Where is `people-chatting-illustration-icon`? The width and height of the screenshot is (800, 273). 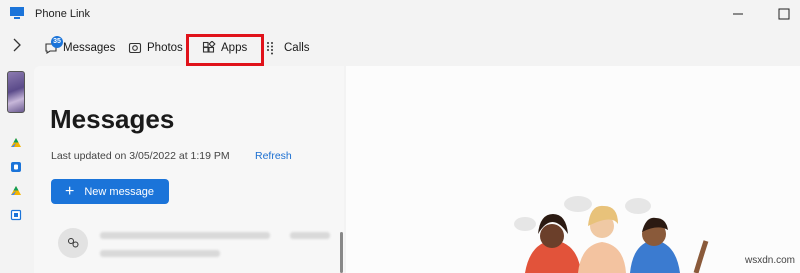
people-chatting-illustration-icon is located at coordinates (611, 234).